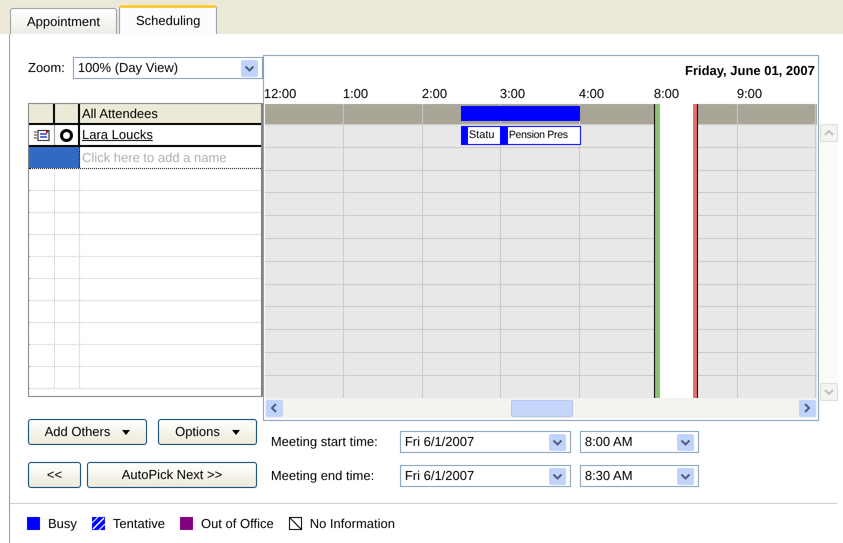  Describe the element at coordinates (324, 442) in the screenshot. I see `meeting-time-label: Meeting start time:` at that location.